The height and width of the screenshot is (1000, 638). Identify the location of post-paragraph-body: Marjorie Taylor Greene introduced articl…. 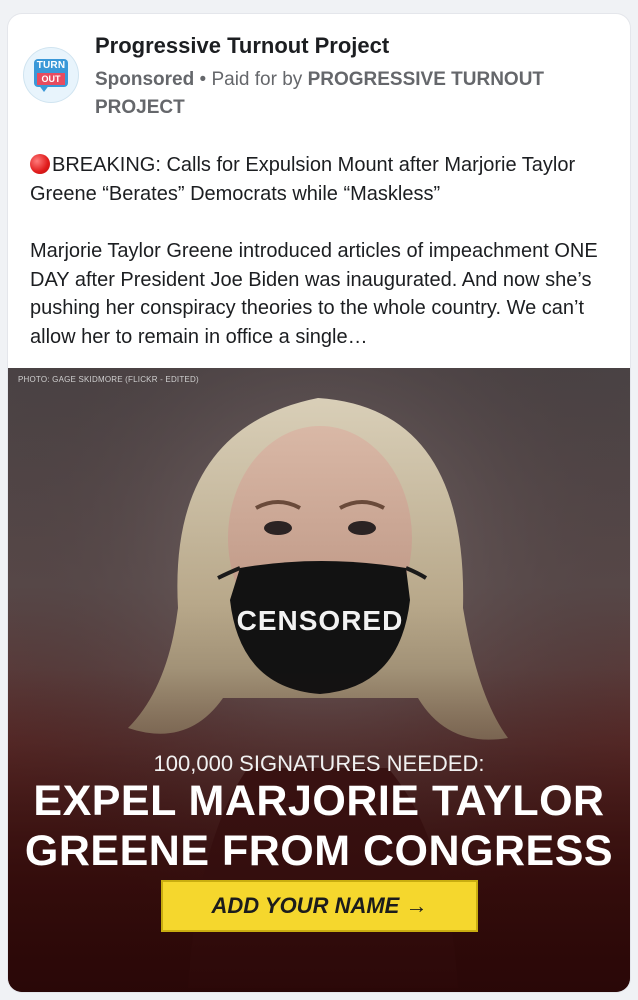
(322, 294).